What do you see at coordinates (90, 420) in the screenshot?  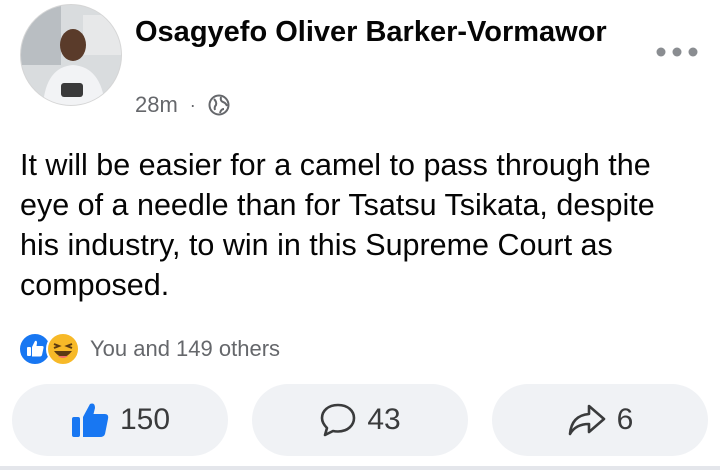 I see `thumbs-up-icon` at bounding box center [90, 420].